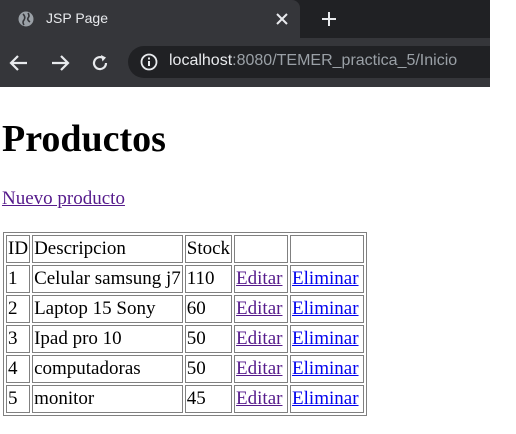  Describe the element at coordinates (18, 309) in the screenshot. I see `row-id: 2` at that location.